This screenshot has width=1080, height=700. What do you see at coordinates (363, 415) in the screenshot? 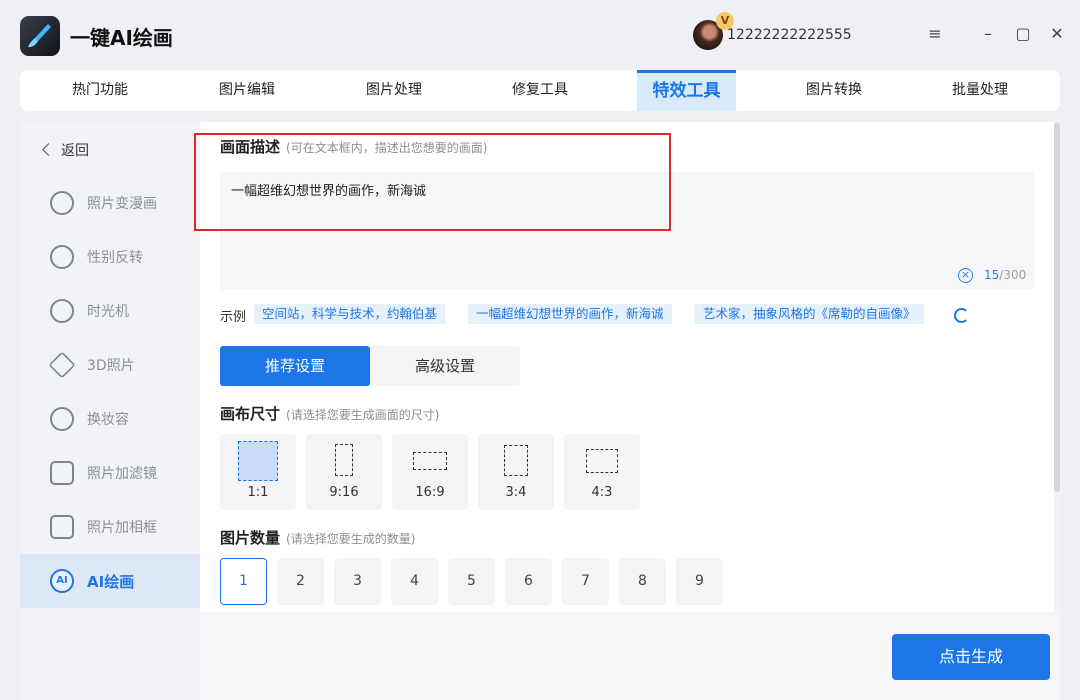
I see `canvas-size-hint: (请选择您要生成画面的尺寸)` at bounding box center [363, 415].